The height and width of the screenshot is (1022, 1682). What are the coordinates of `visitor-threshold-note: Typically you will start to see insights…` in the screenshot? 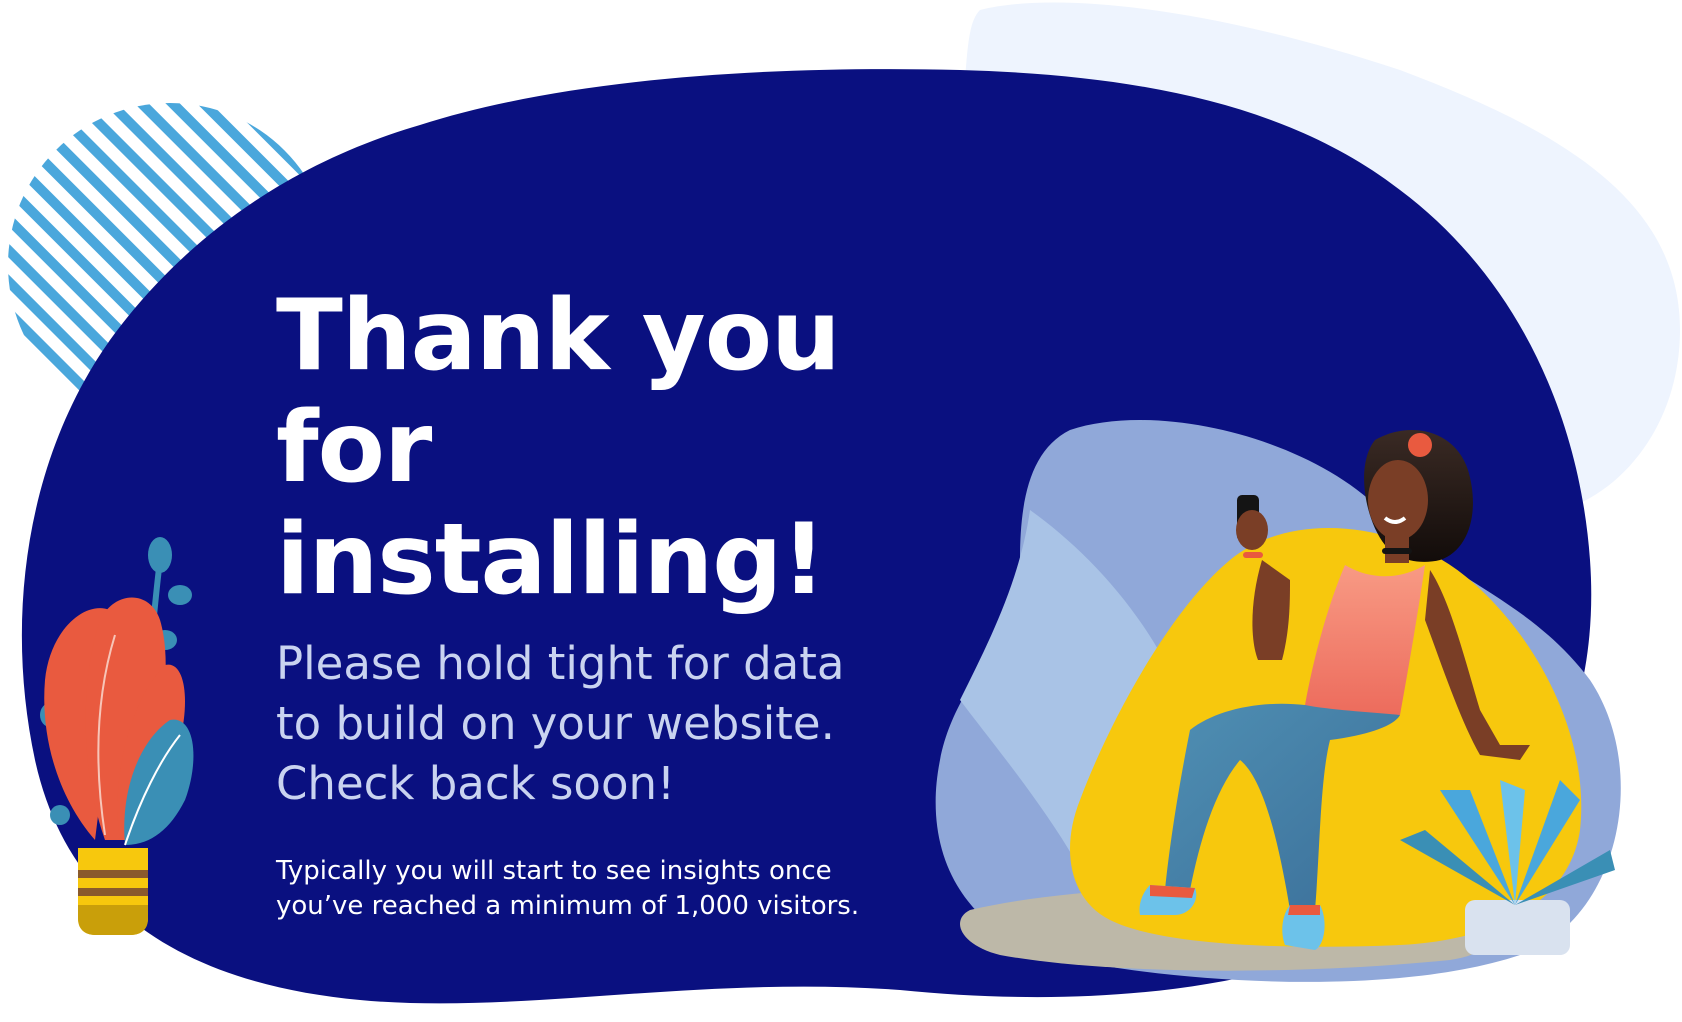 It's located at (636, 889).